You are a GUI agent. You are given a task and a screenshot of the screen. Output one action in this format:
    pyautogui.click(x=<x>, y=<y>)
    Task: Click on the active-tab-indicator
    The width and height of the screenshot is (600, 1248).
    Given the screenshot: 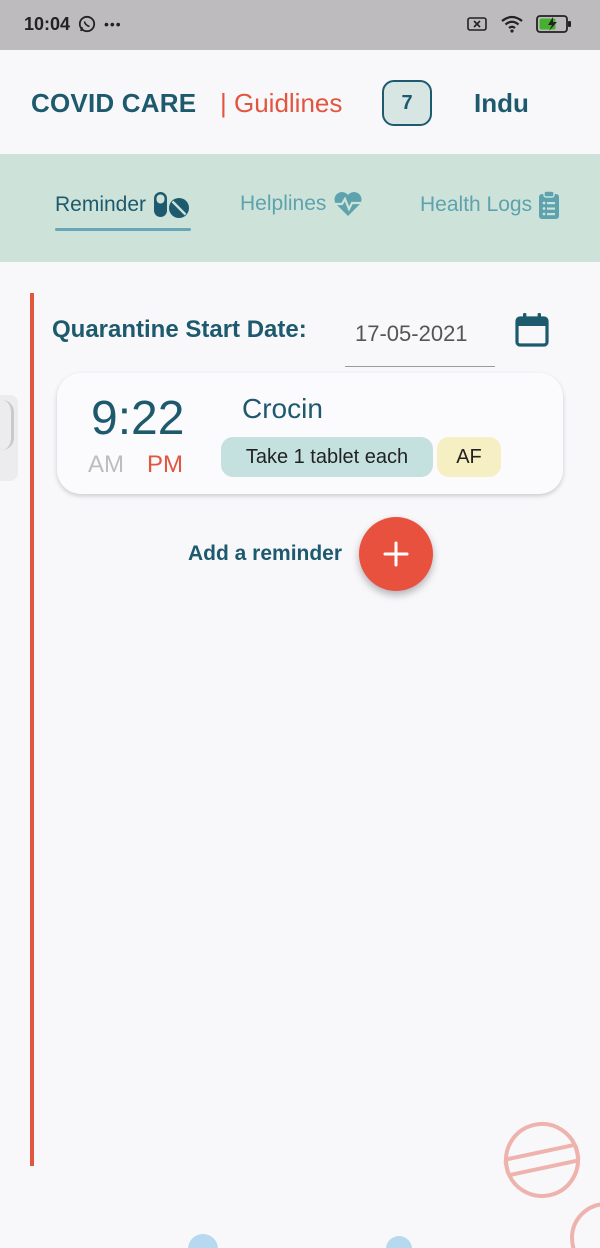 What is the action you would take?
    pyautogui.click(x=123, y=229)
    